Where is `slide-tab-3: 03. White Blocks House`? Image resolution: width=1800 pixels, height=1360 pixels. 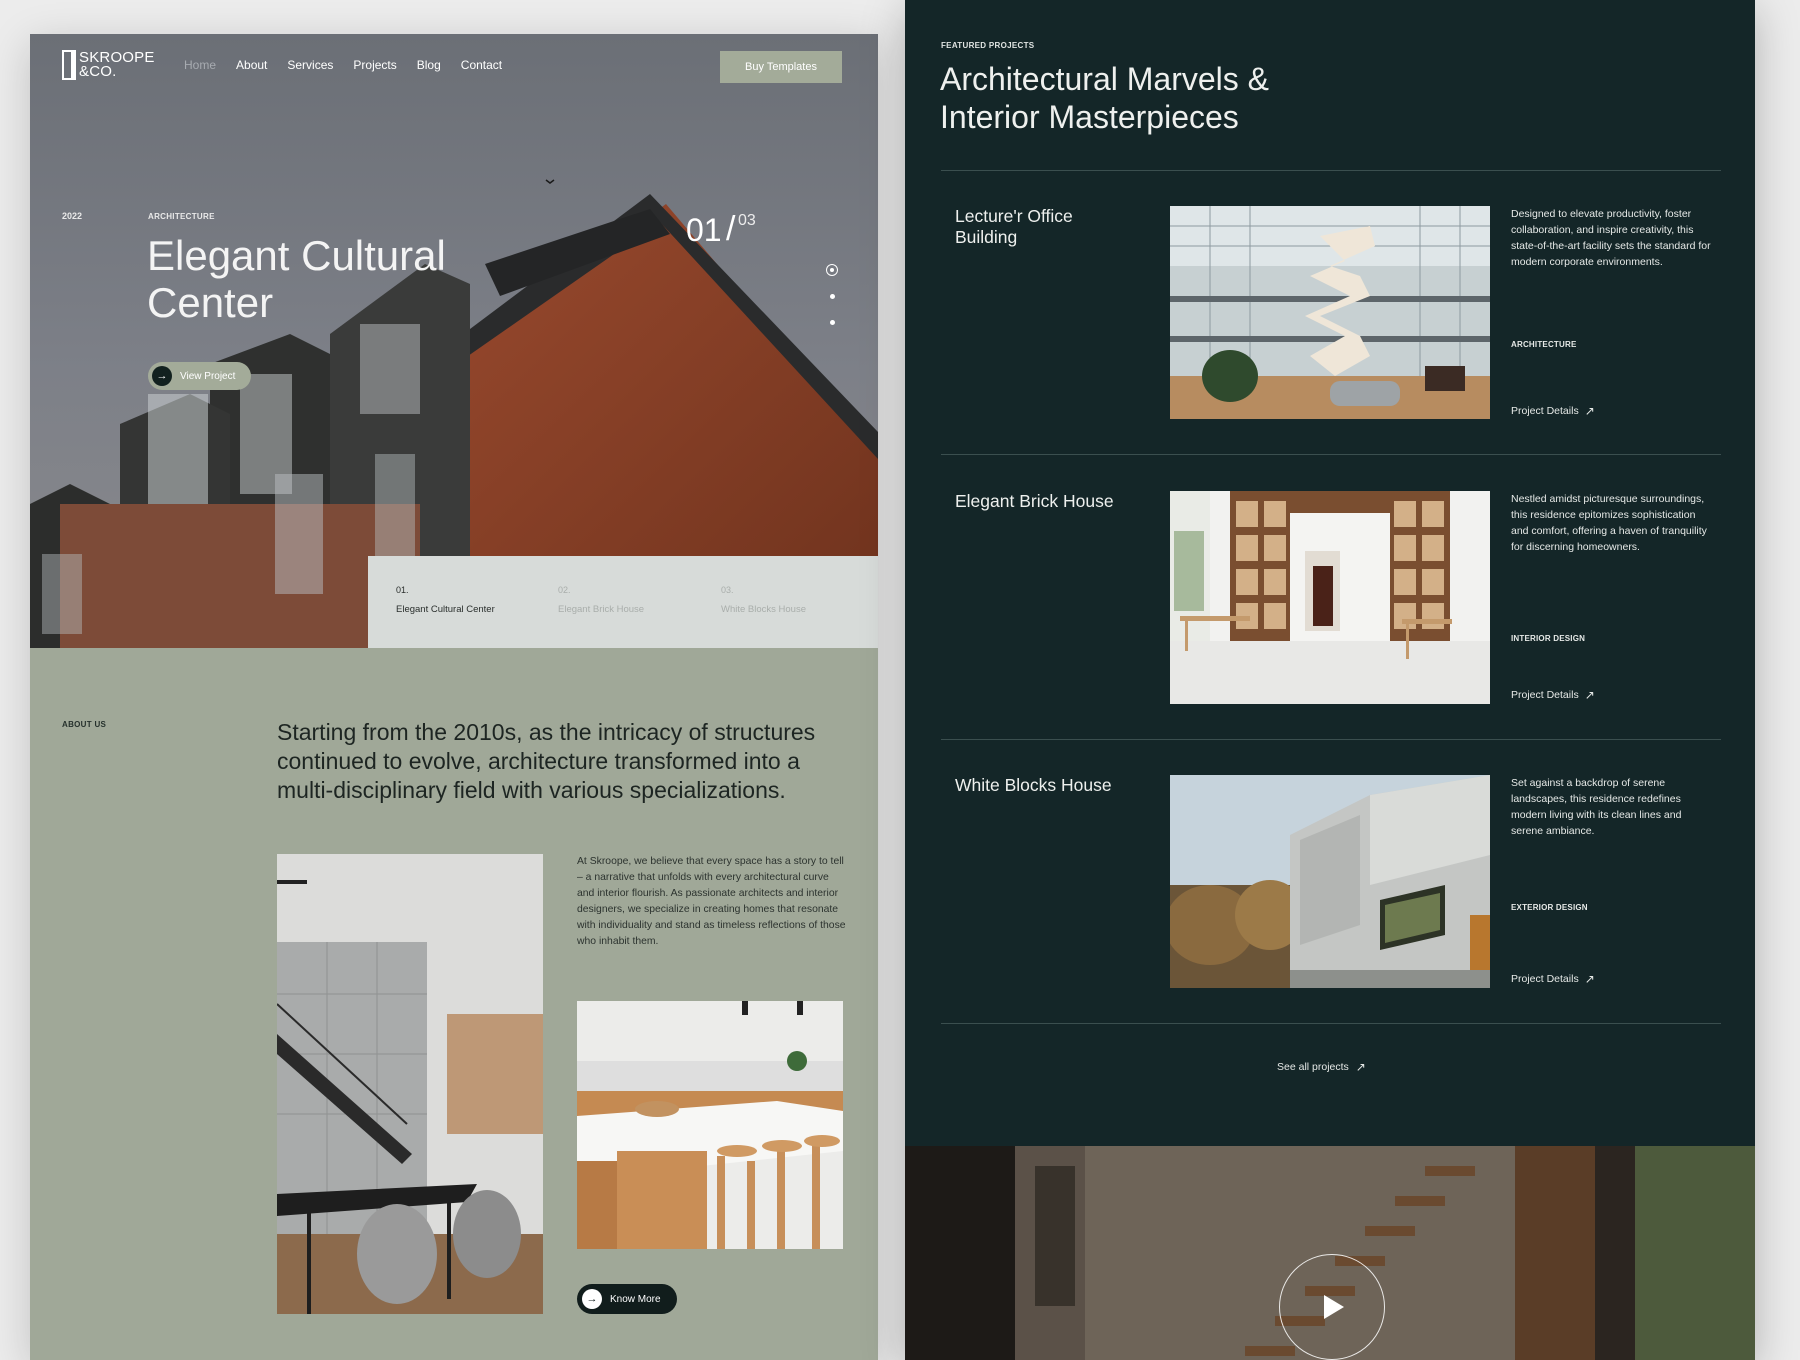
slide-tab-3: 03. White Blocks House is located at coordinates (763, 600).